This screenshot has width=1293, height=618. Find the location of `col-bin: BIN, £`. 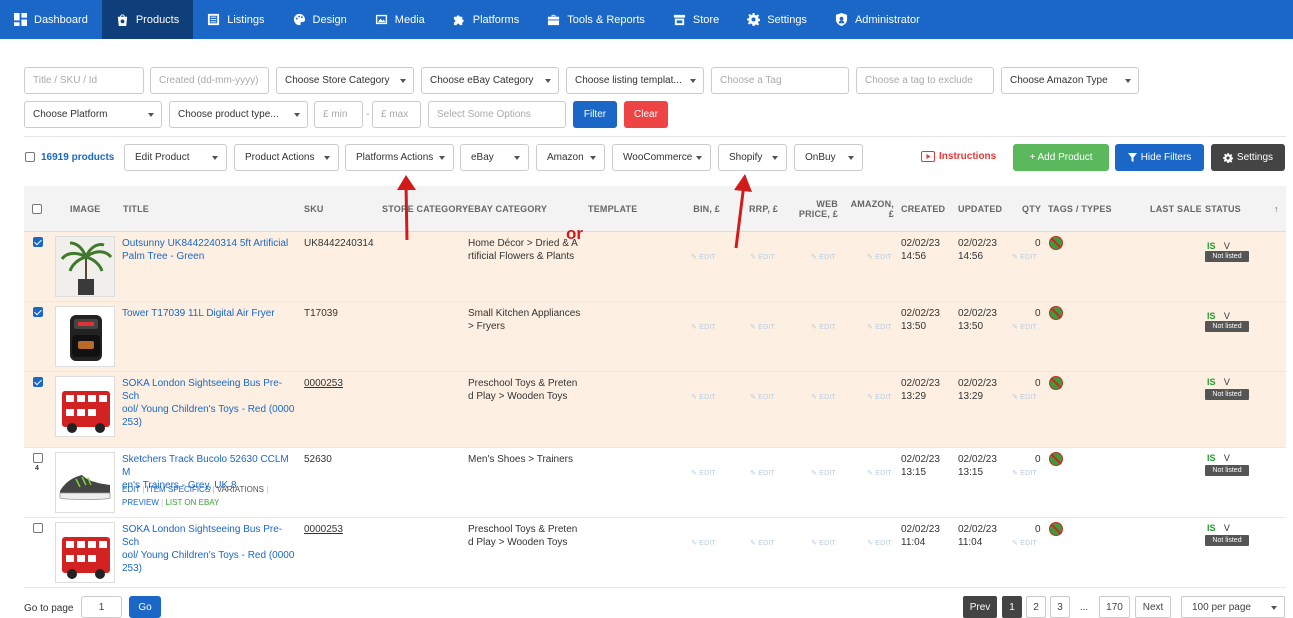

col-bin: BIN, £ is located at coordinates (692, 209).